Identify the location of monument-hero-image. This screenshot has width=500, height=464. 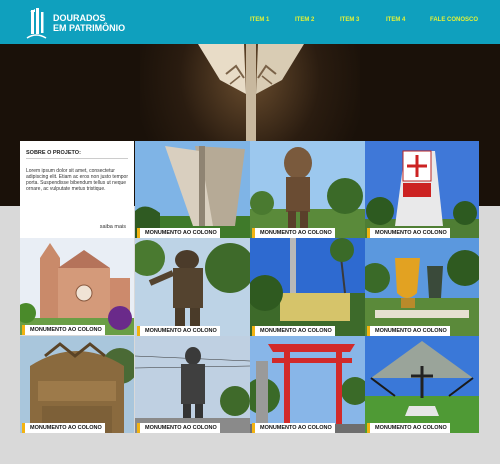
(251, 94).